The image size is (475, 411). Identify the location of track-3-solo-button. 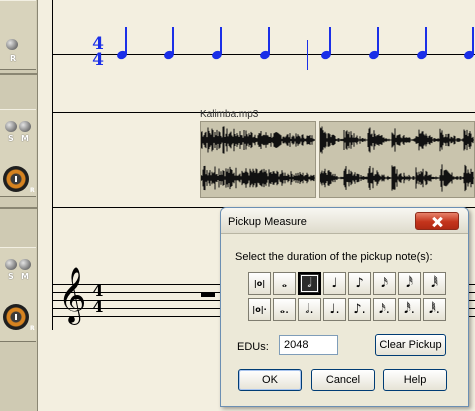
(11, 264).